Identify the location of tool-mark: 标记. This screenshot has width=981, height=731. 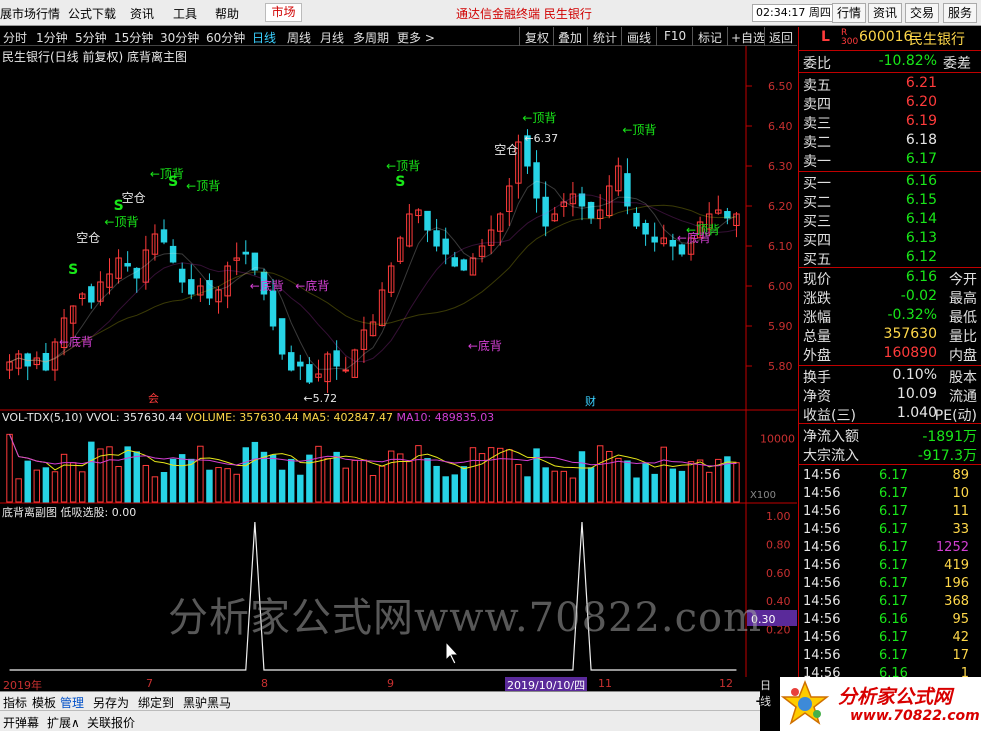
(710, 37).